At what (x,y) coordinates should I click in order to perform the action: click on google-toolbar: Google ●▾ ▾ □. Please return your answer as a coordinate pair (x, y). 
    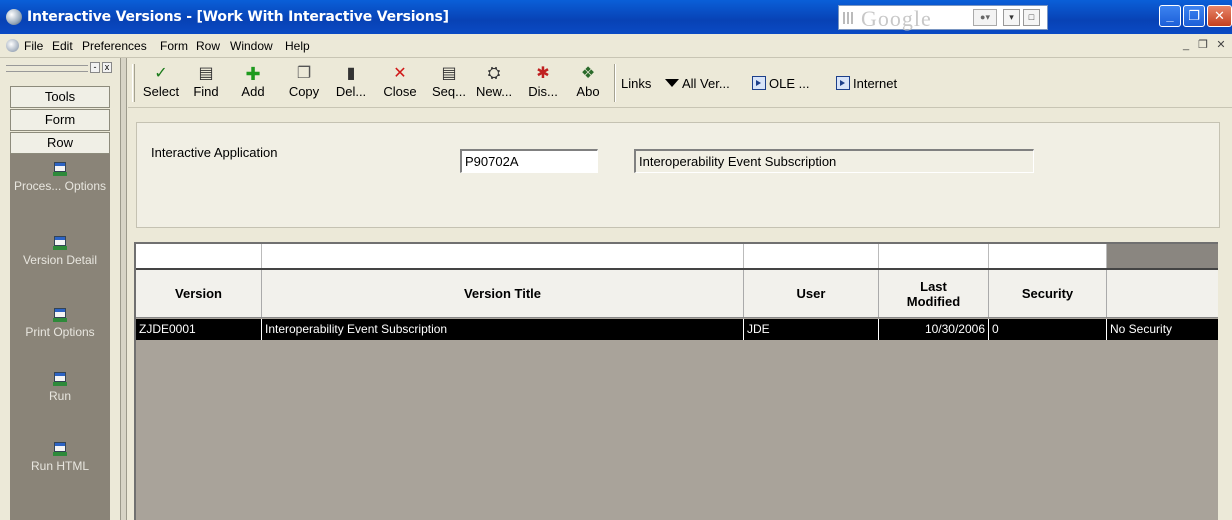
    Looking at the image, I should click on (943, 18).